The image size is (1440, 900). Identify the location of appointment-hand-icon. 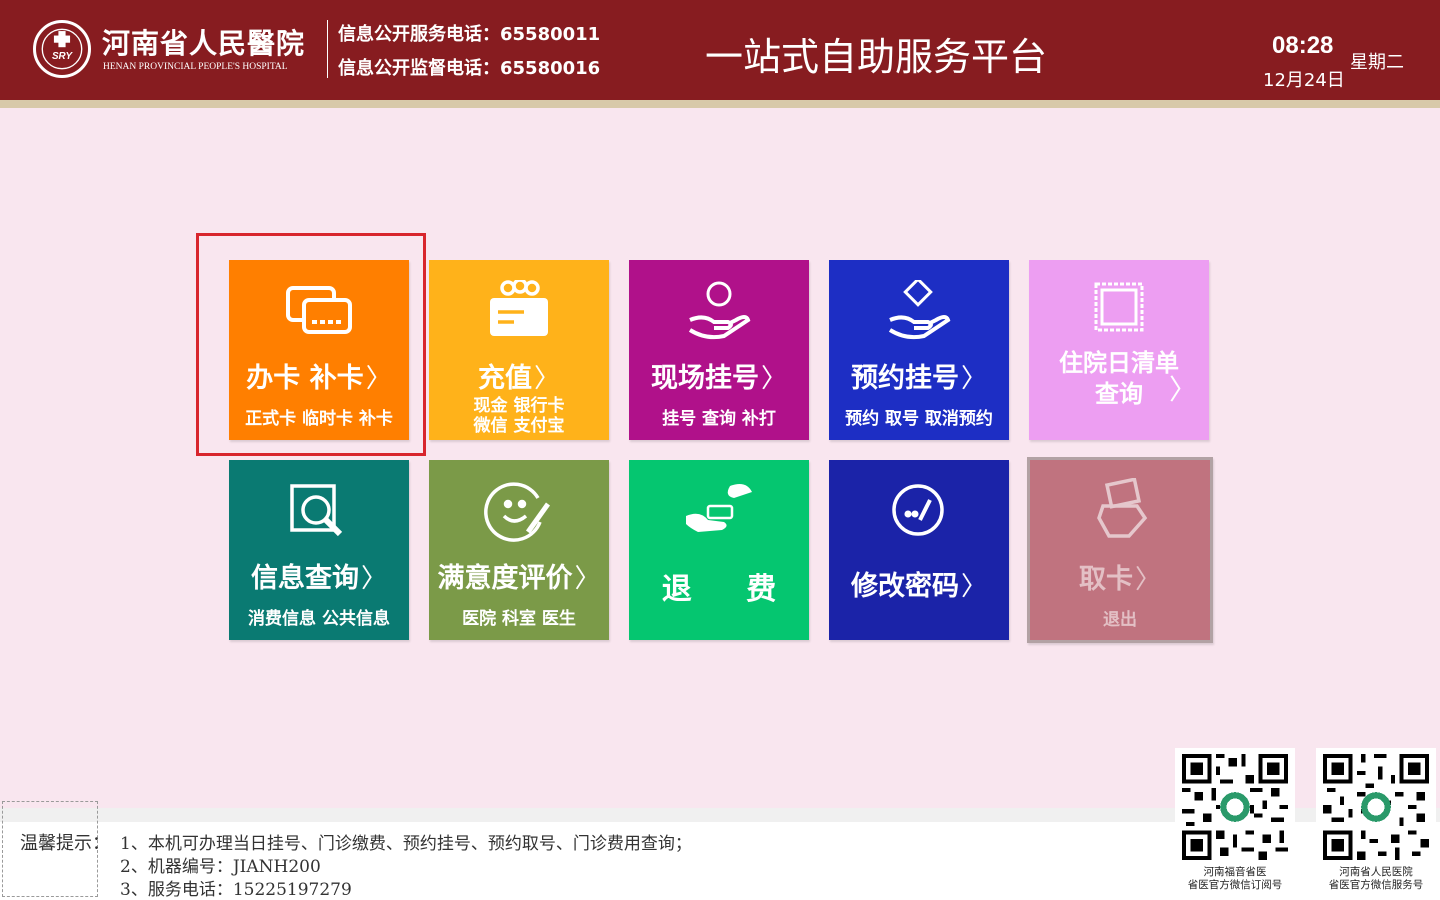
(919, 309).